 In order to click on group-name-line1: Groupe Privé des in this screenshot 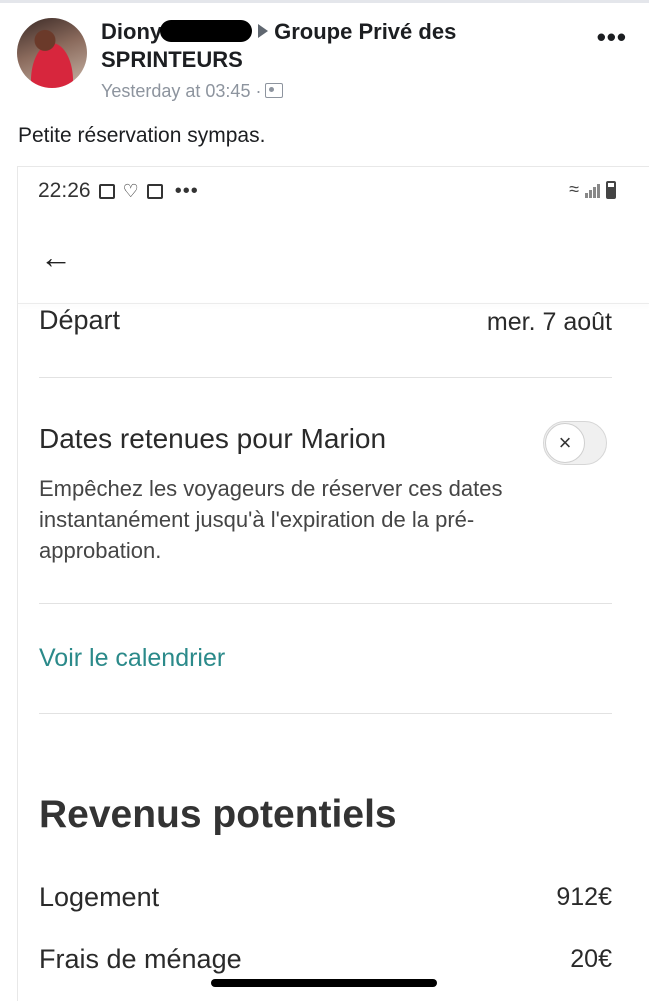, I will do `click(365, 31)`.